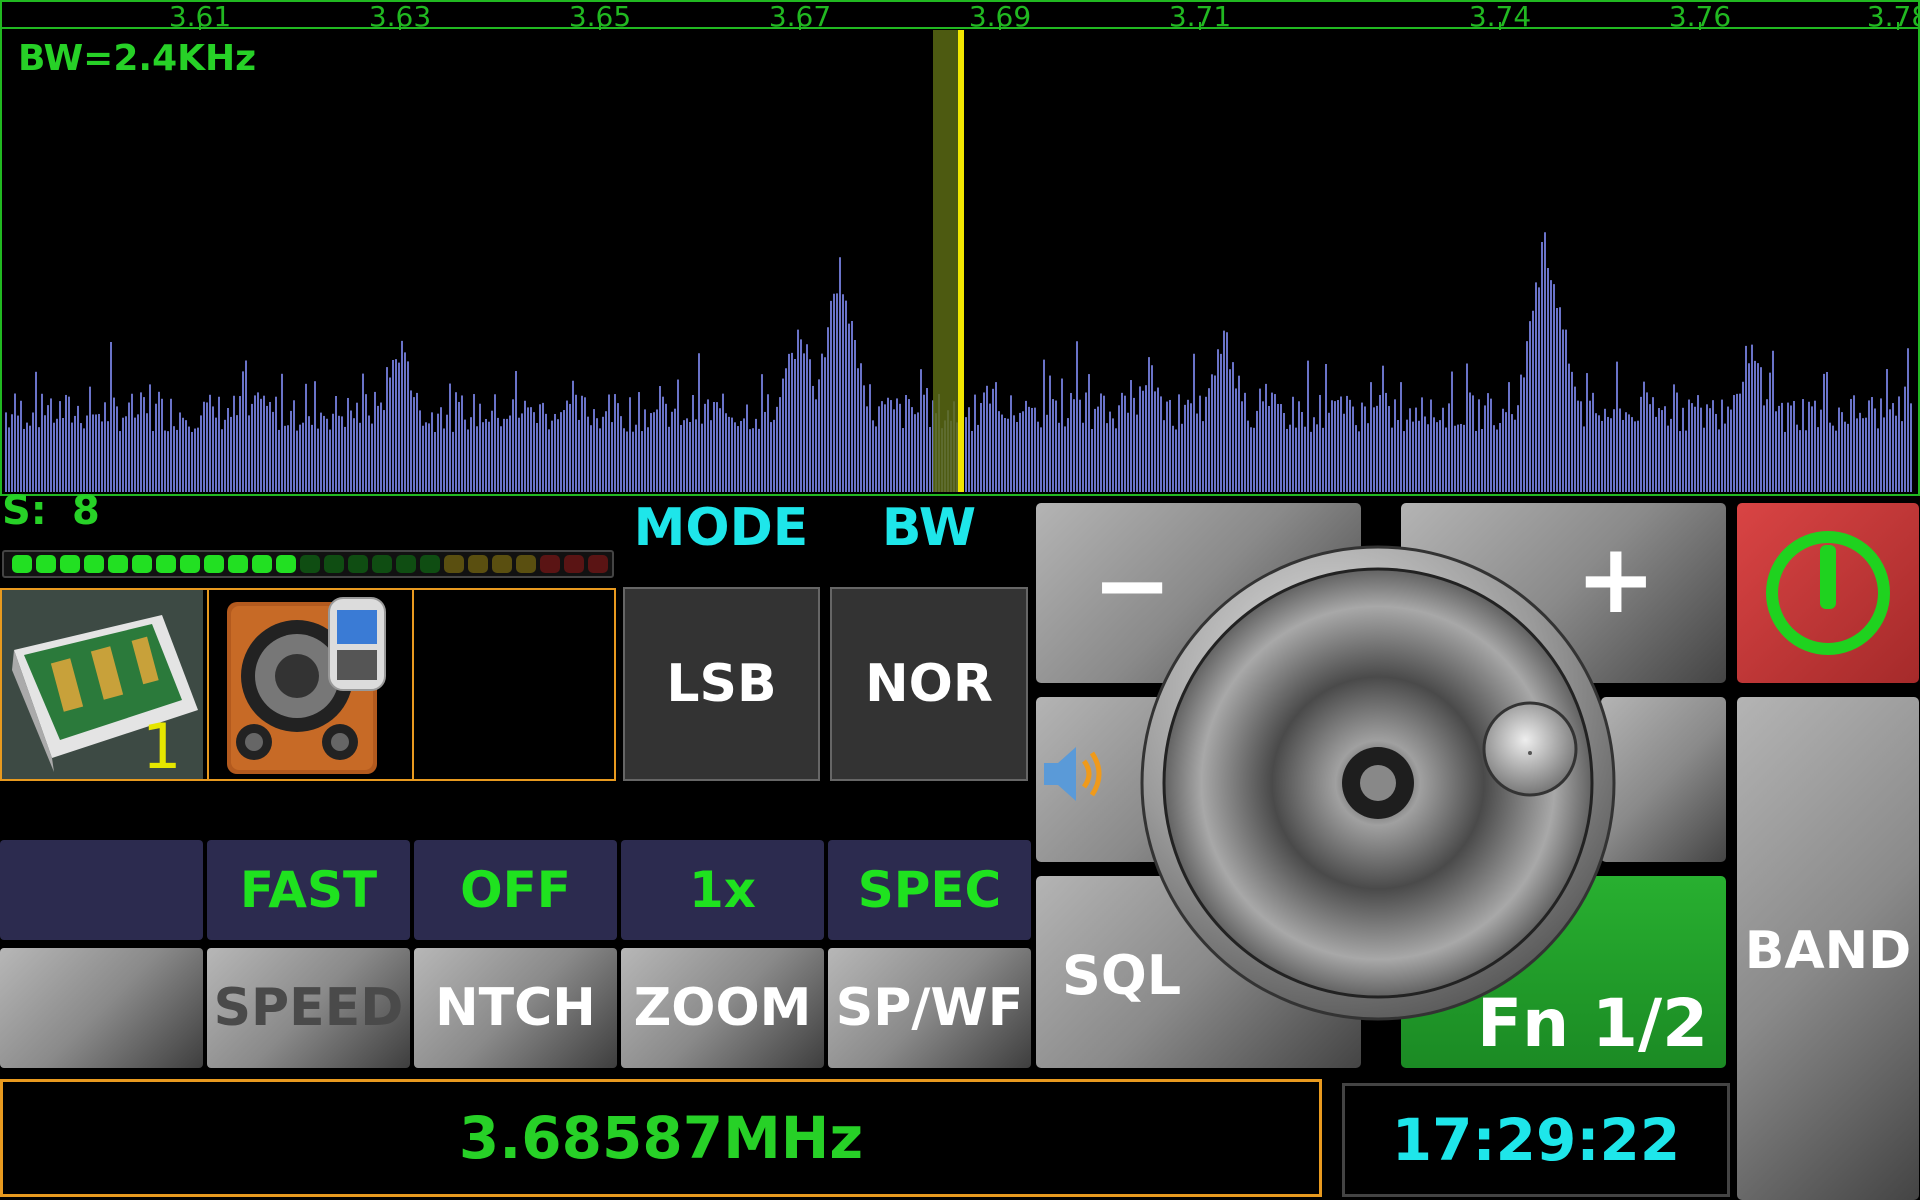 The image size is (1920, 1200). Describe the element at coordinates (513, 684) in the screenshot. I see `tile-empty` at that location.